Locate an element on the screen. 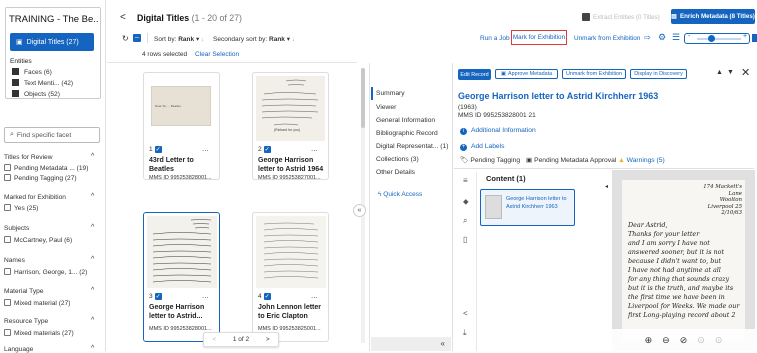  nav-other-details: Other Details is located at coordinates (395, 172).